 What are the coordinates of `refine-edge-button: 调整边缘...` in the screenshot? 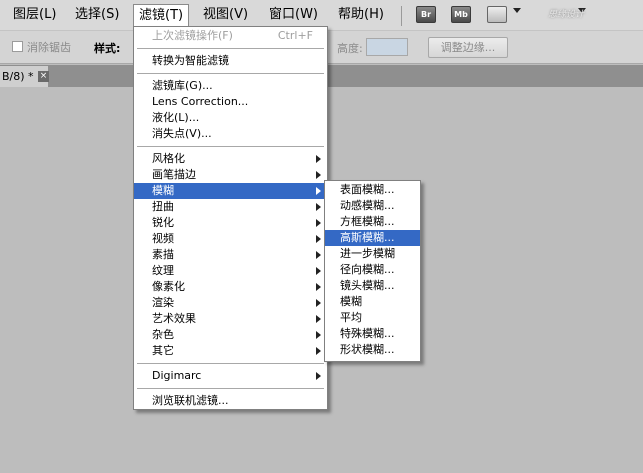 It's located at (468, 47).